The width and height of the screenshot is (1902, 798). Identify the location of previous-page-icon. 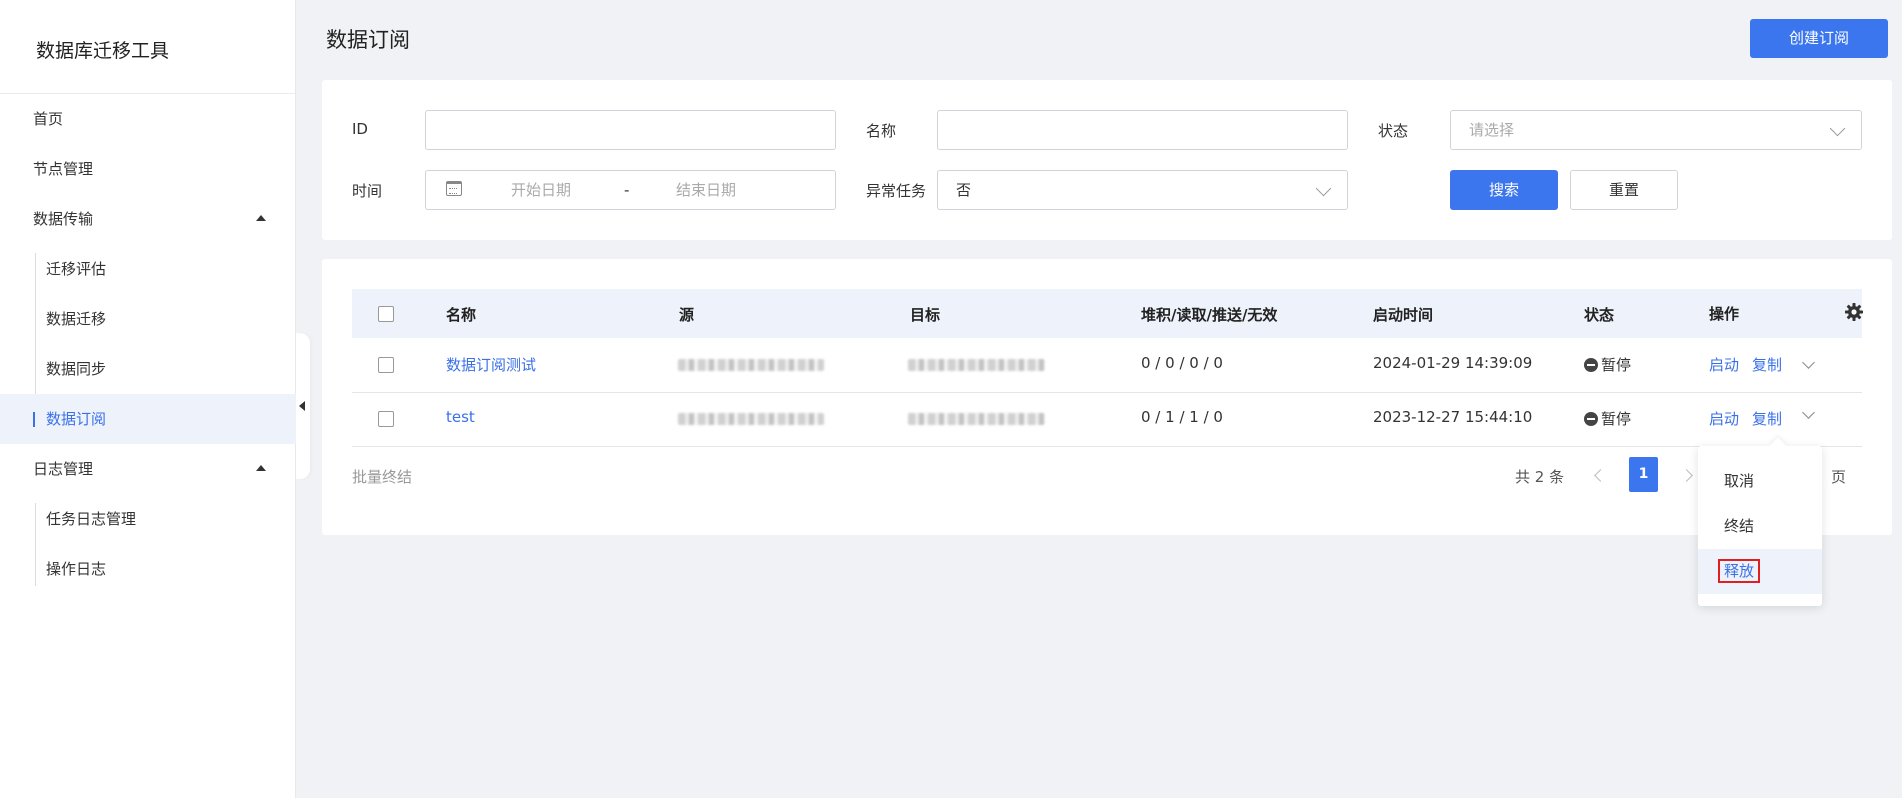
(1600, 475).